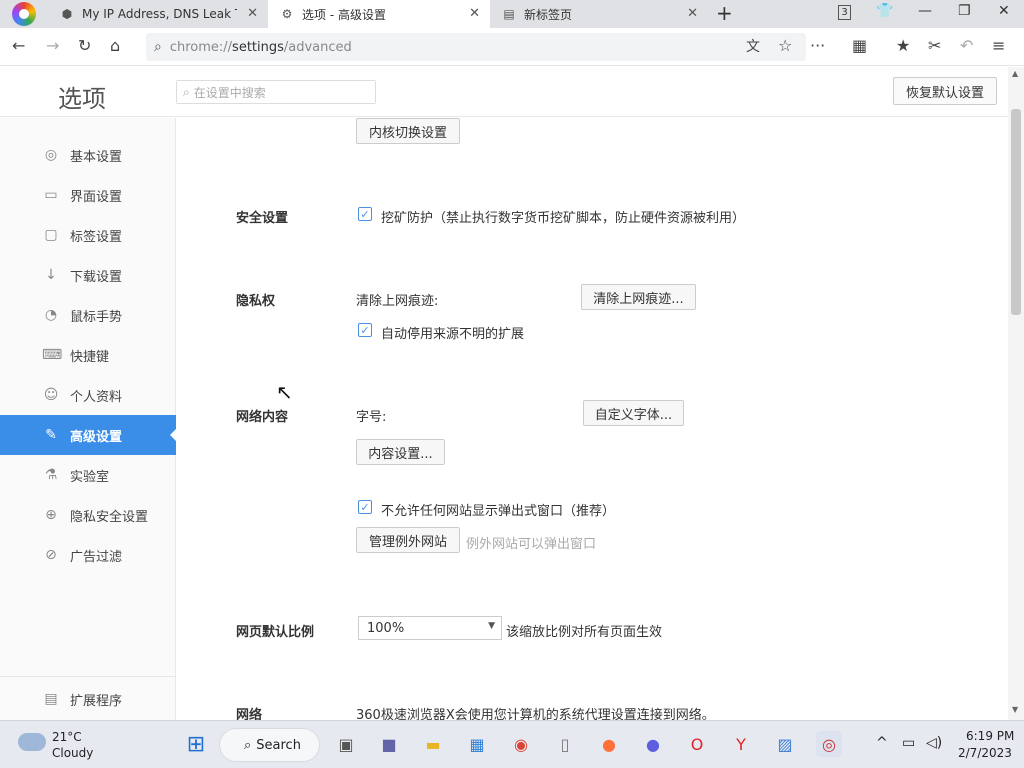  I want to click on sidebar-item-label: 广告过滤, so click(96, 557).